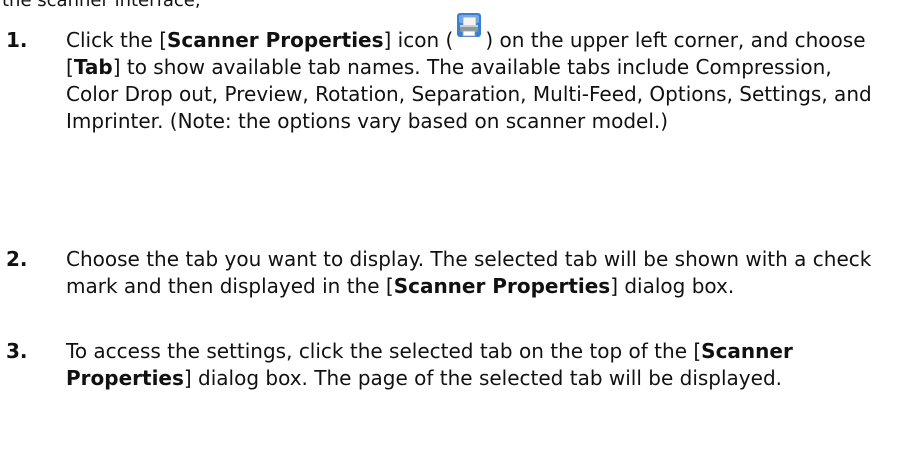 The image size is (898, 450). I want to click on step-number: 1., so click(17, 40).